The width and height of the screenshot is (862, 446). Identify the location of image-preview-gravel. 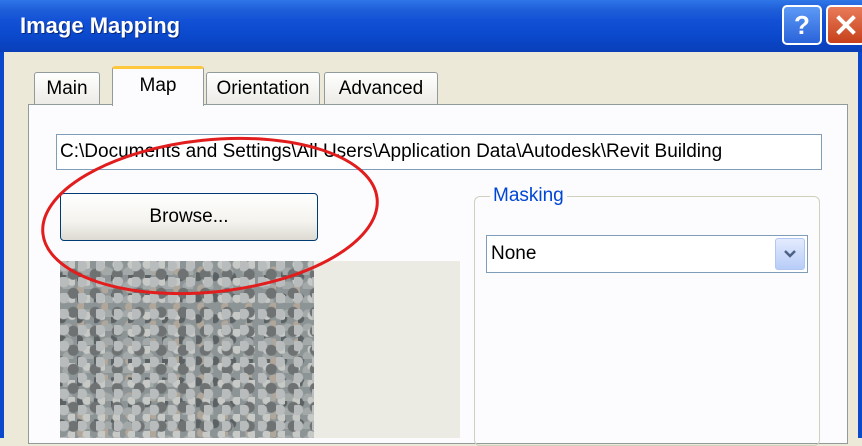
(187, 349).